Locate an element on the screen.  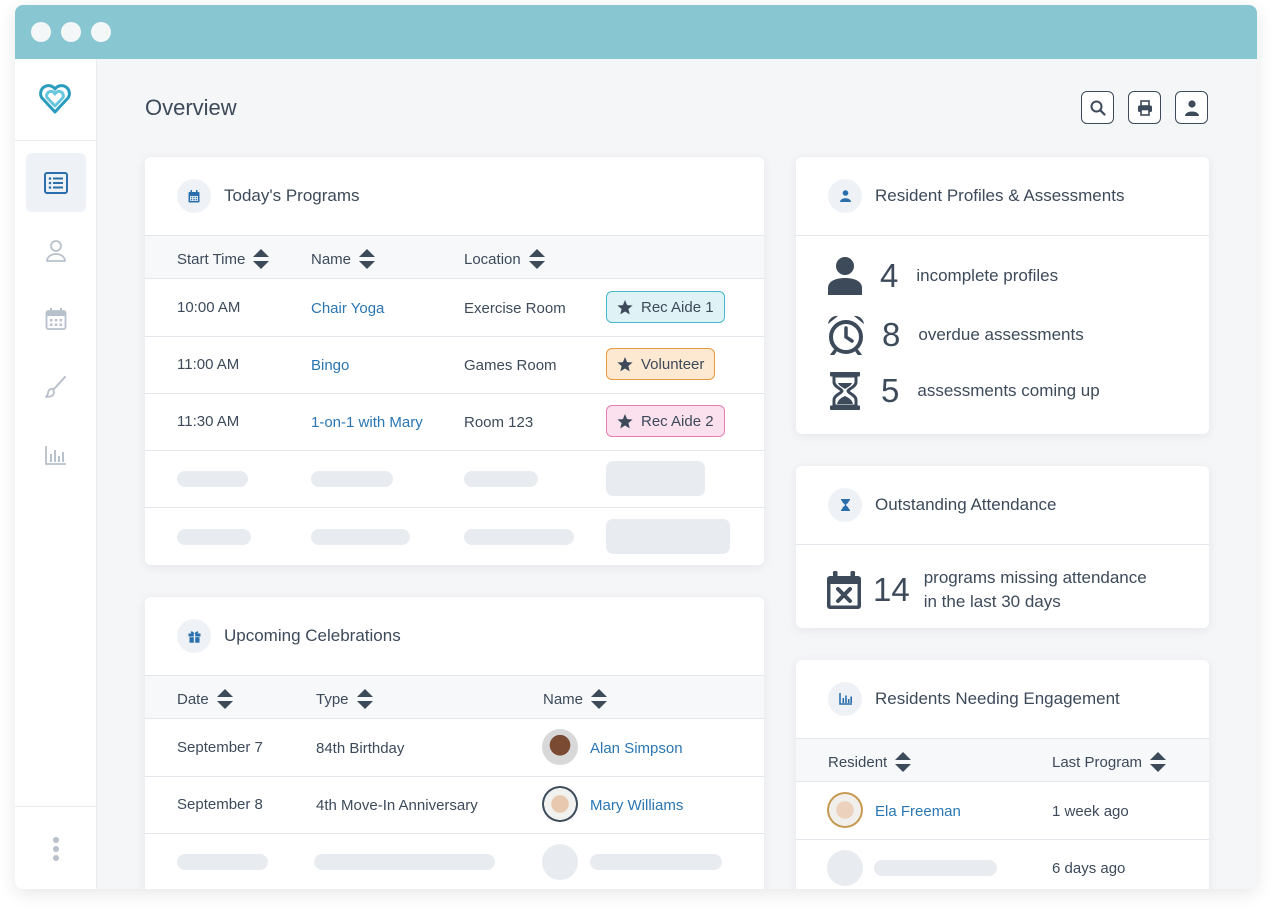
column-header-resident: Resident is located at coordinates (870, 762).